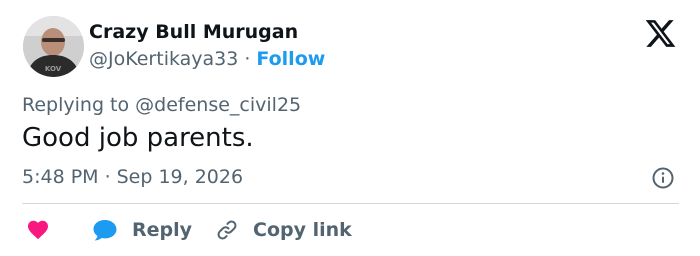  I want to click on tweet-date: Sep 19, 2026, so click(180, 177).